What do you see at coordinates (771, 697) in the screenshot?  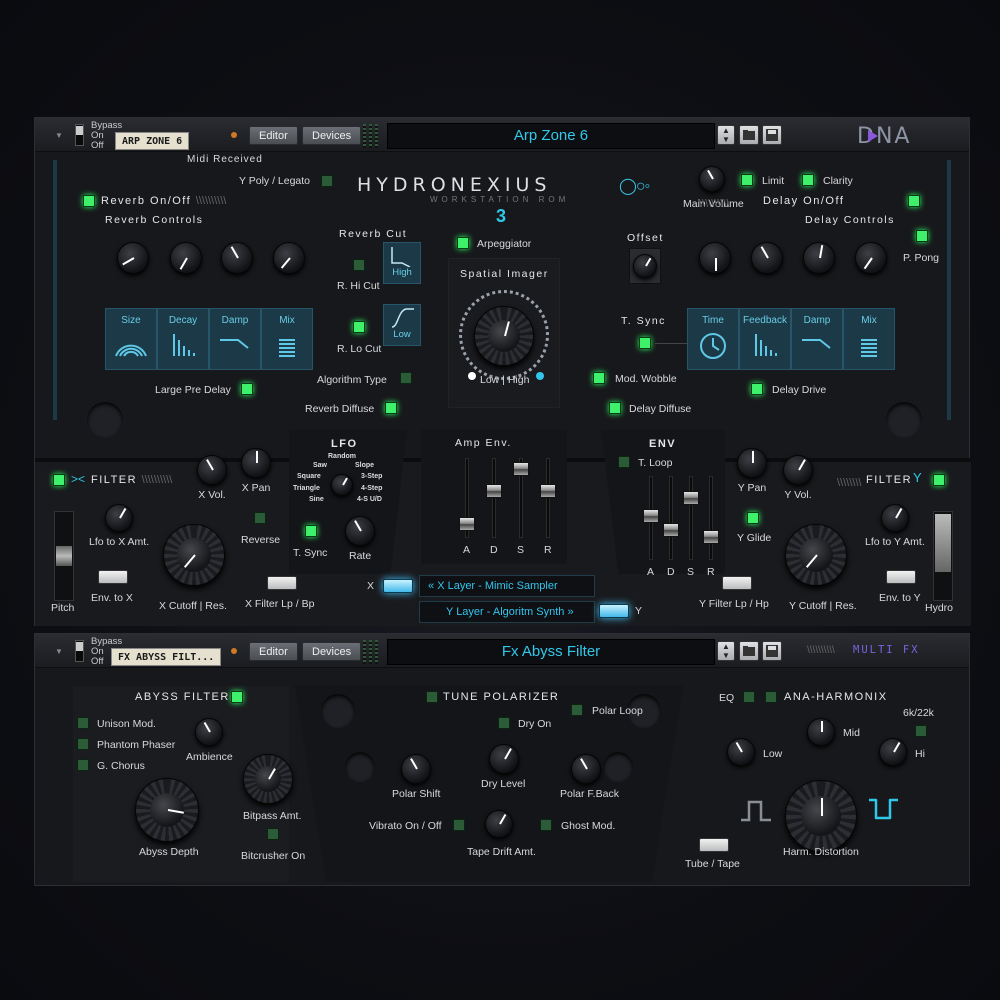 I see `ana-harmonix-toggle` at bounding box center [771, 697].